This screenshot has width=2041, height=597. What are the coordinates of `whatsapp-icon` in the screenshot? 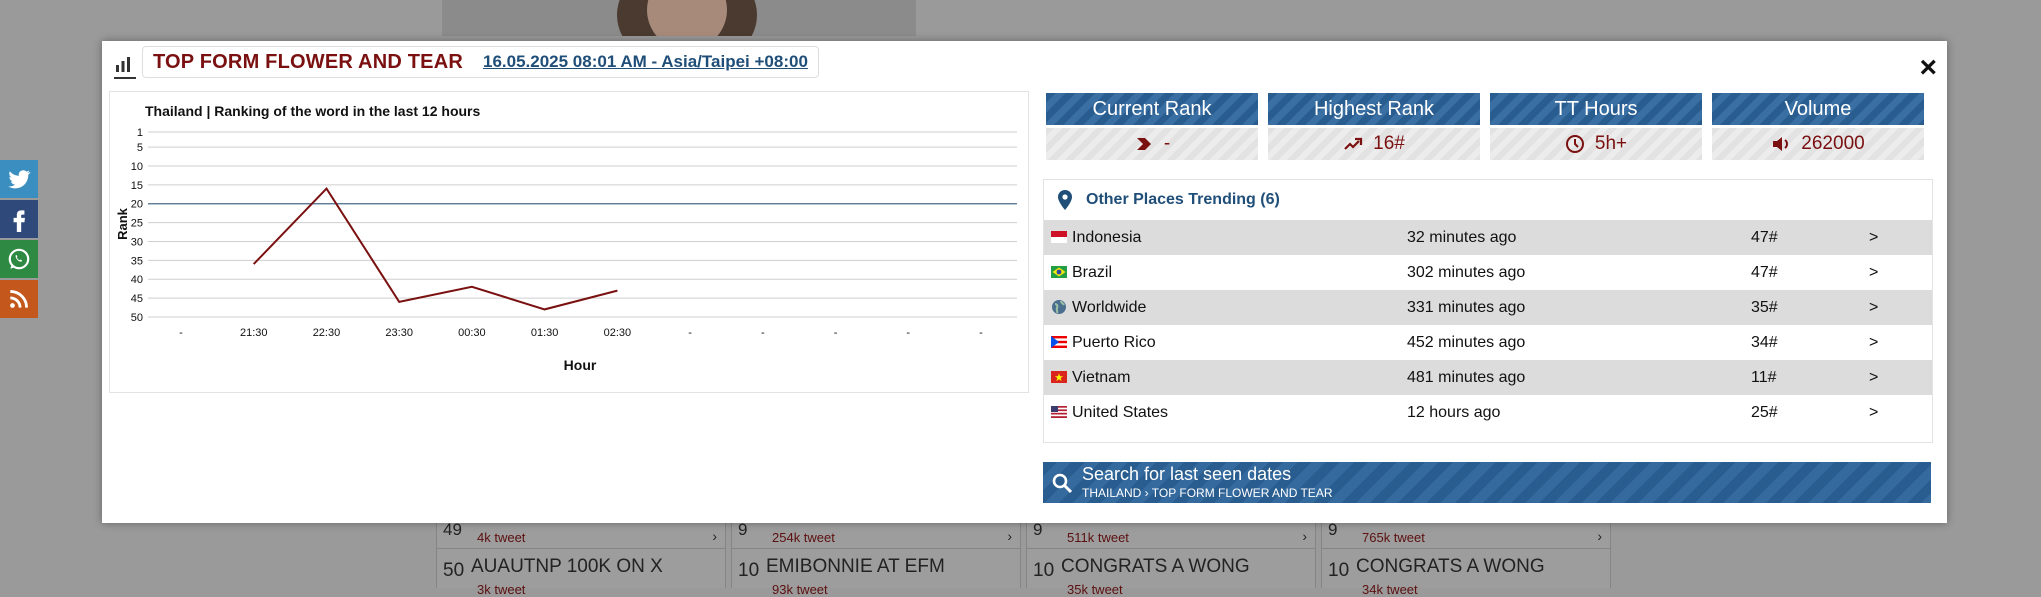 It's located at (19, 259).